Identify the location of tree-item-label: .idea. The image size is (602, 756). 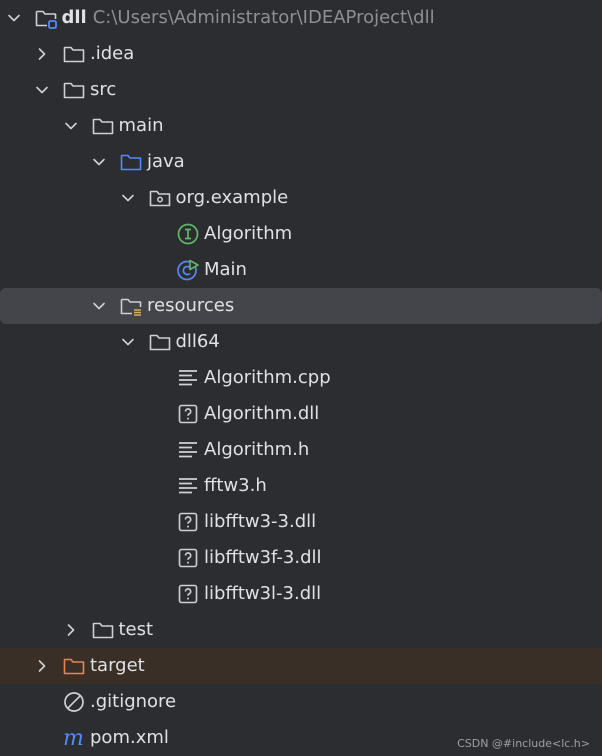
(112, 53).